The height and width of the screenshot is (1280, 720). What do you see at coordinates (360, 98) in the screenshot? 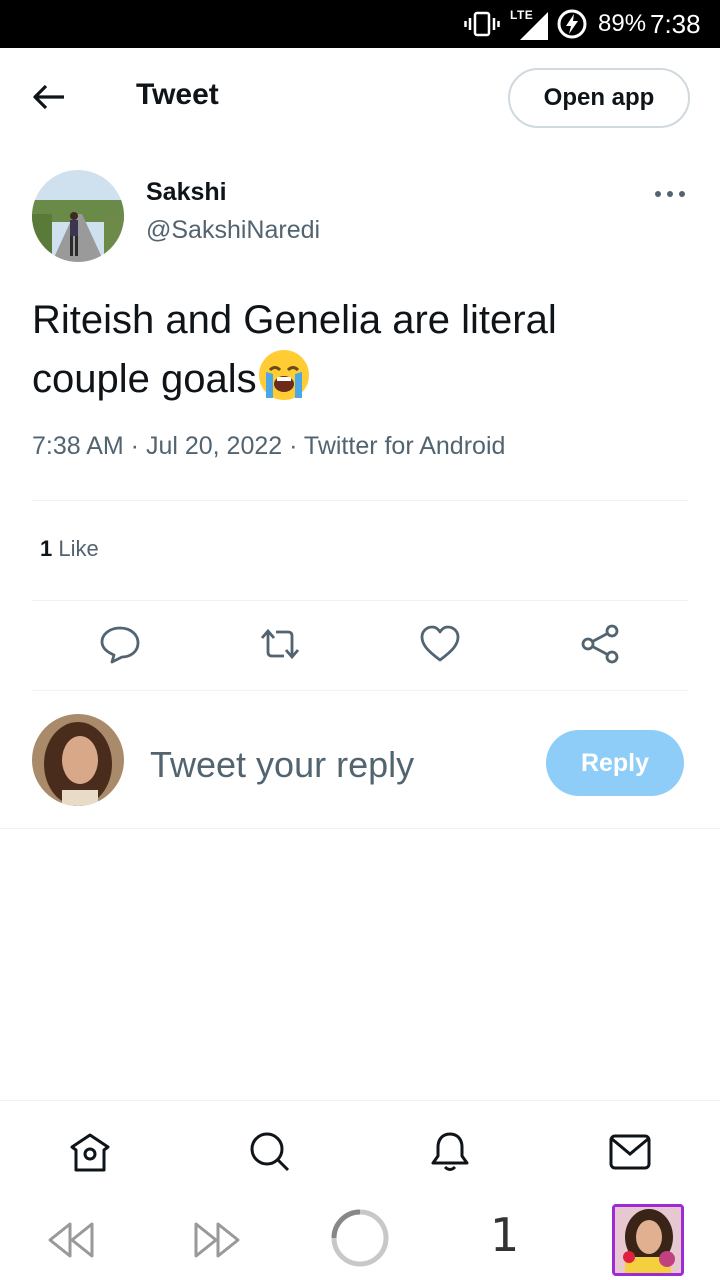
I see `header: Tweet Open app` at bounding box center [360, 98].